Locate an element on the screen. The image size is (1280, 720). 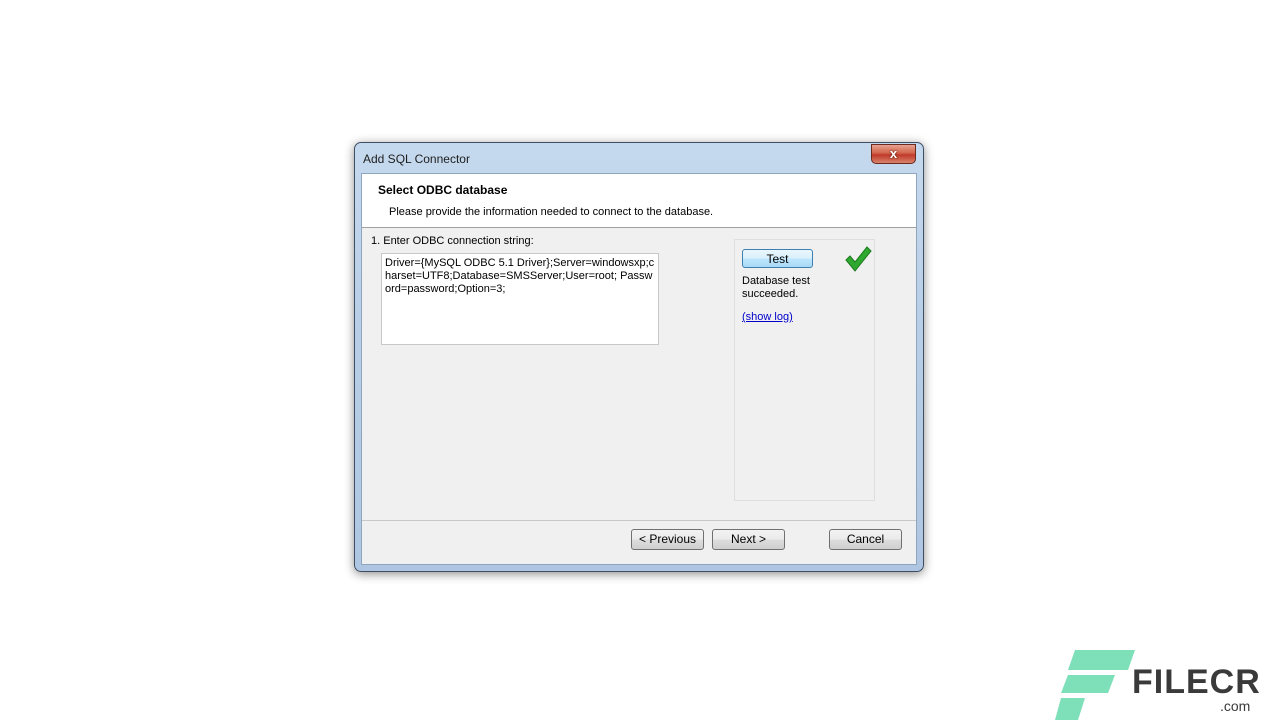
close-button: x is located at coordinates (893, 154).